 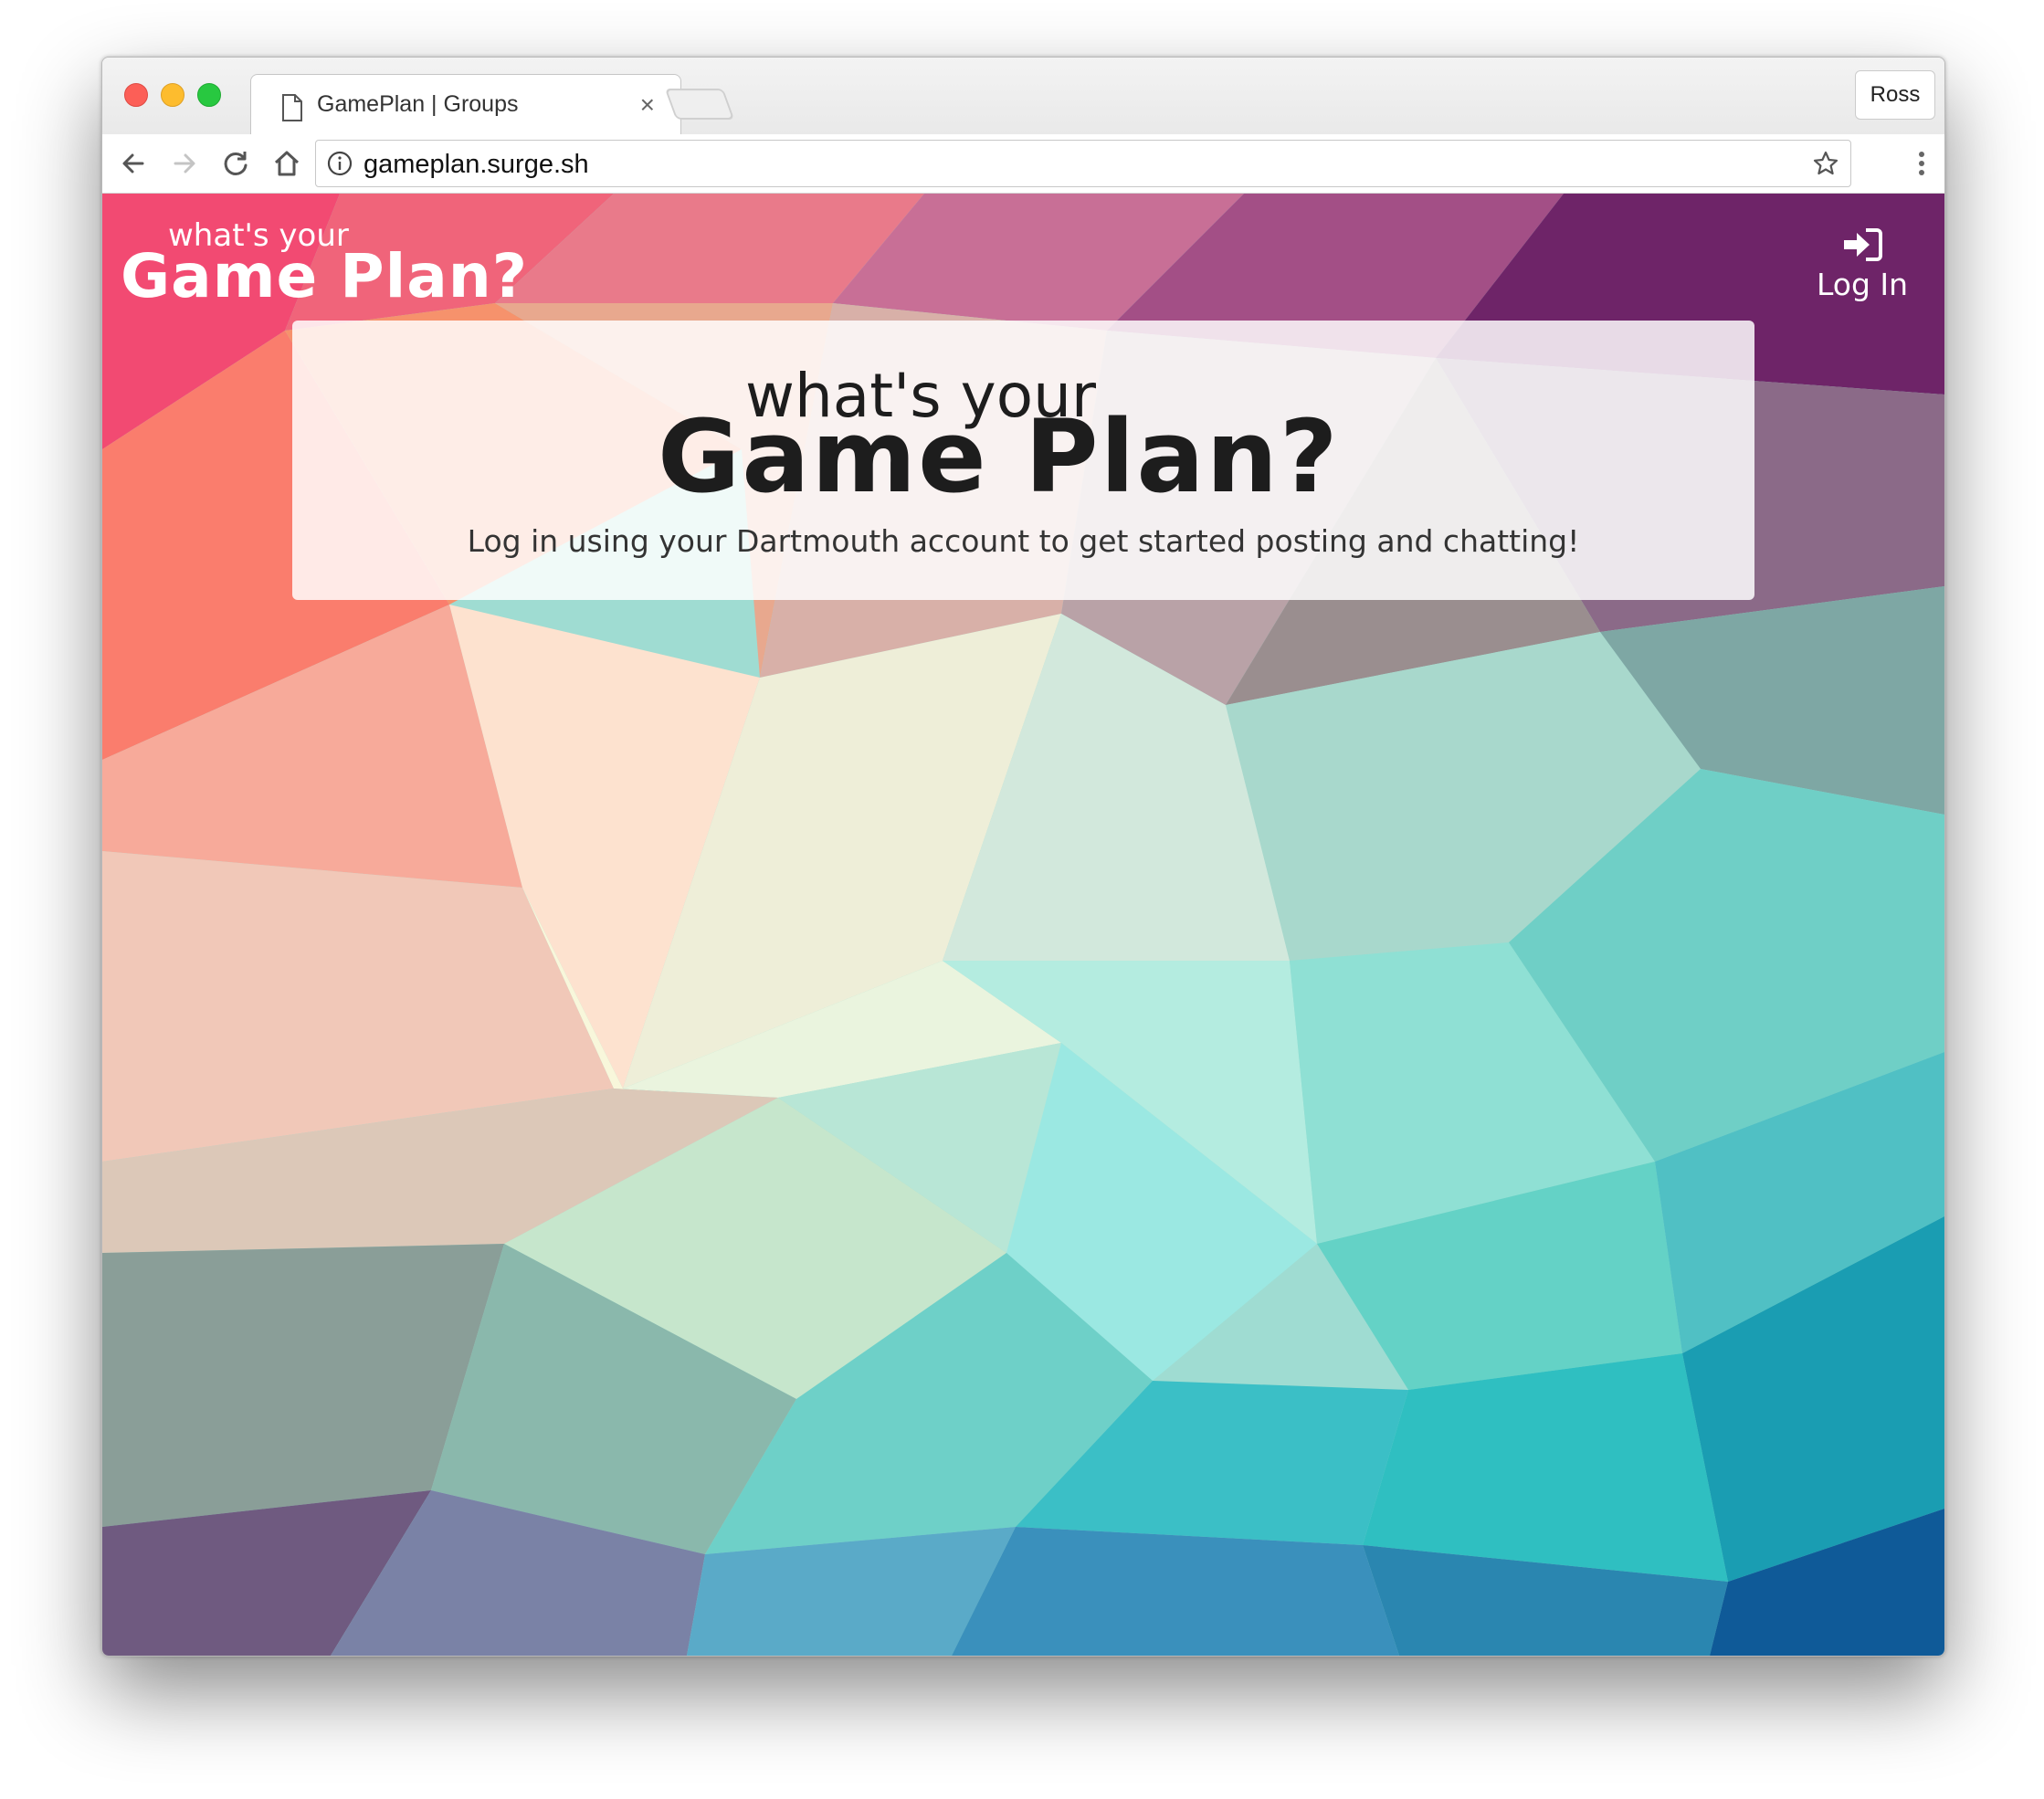 What do you see at coordinates (136, 95) in the screenshot?
I see `close-window-button` at bounding box center [136, 95].